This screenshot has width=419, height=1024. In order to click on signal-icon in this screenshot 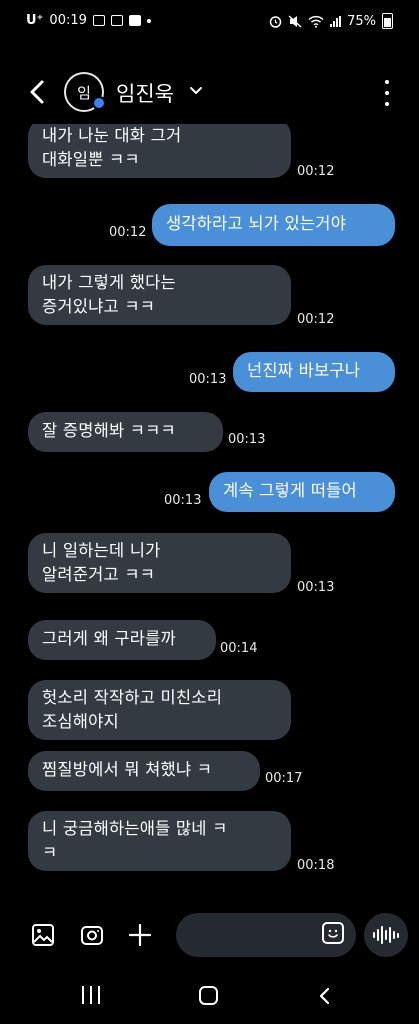, I will do `click(336, 21)`.